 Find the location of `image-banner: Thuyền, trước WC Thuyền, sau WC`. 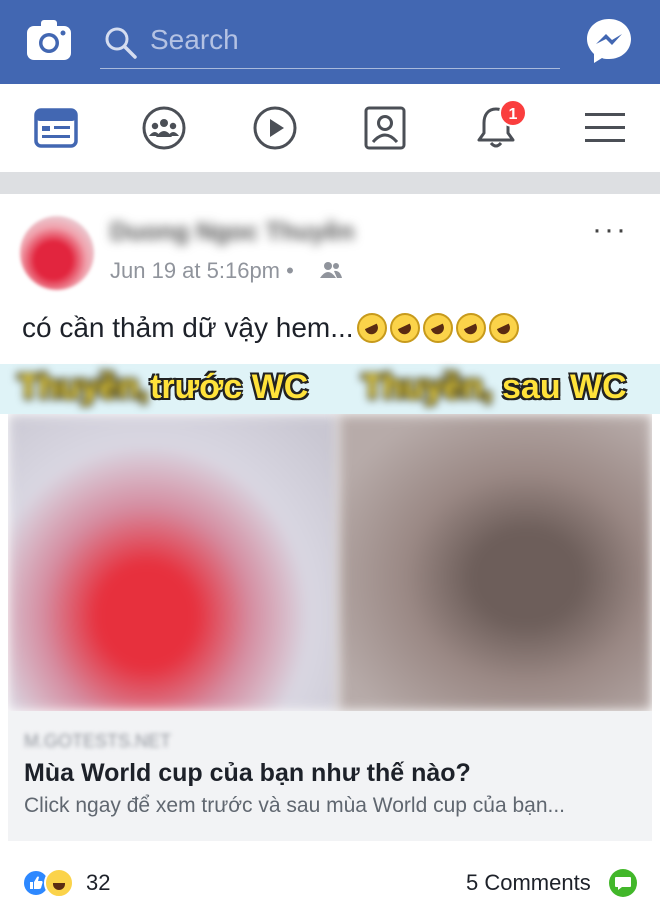

image-banner: Thuyền, trước WC Thuyền, sau WC is located at coordinates (330, 389).